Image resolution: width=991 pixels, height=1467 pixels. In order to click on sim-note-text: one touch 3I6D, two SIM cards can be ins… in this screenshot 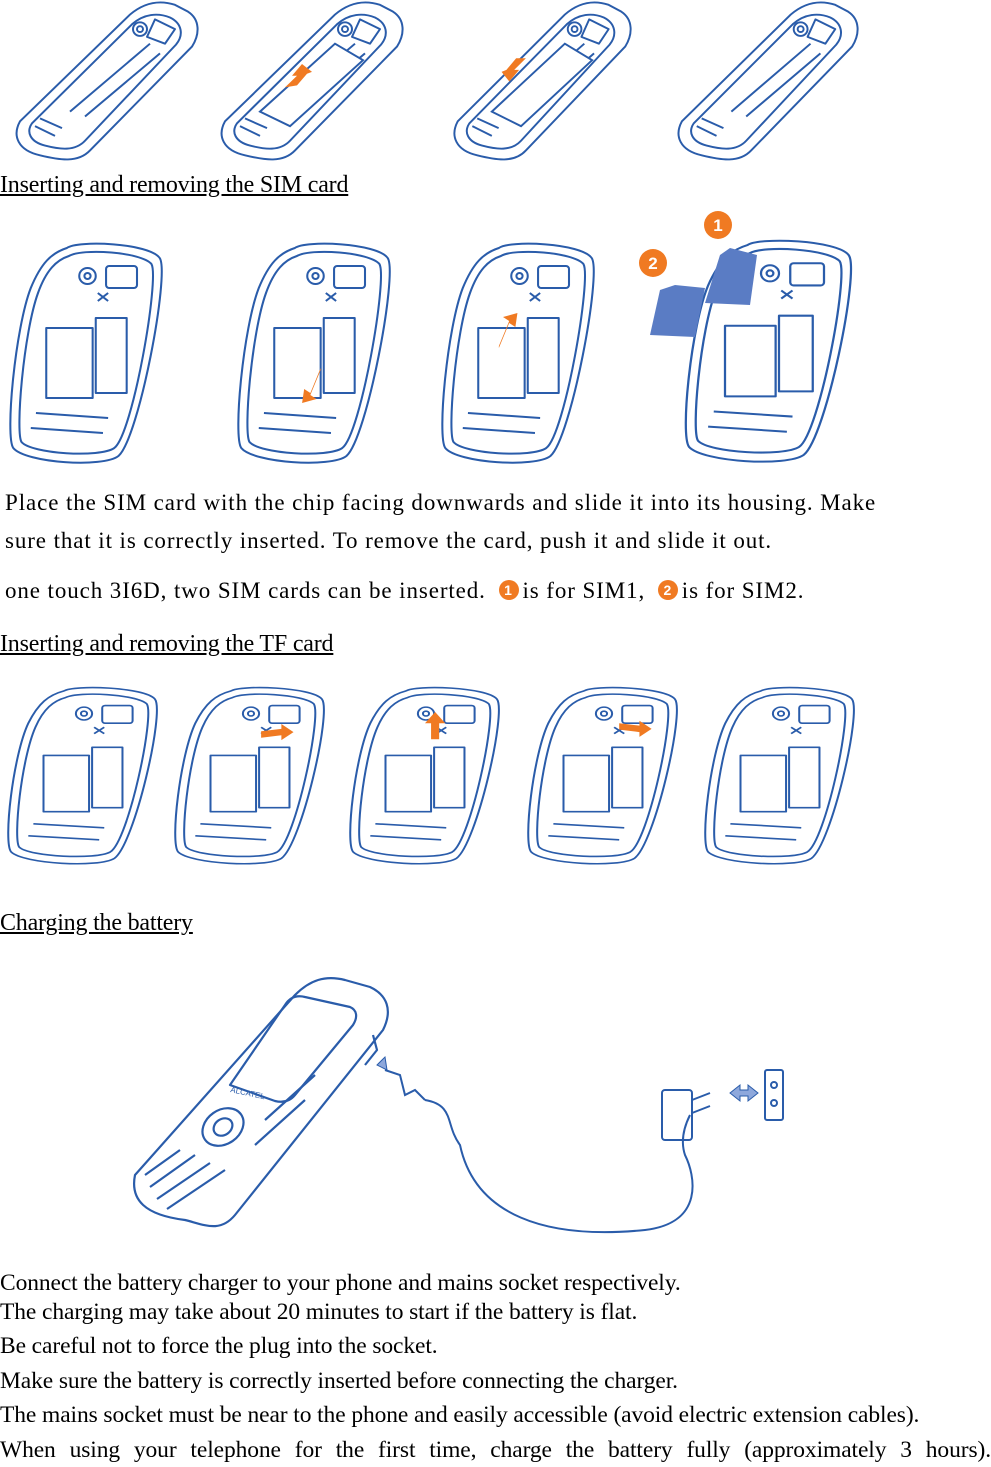, I will do `click(245, 590)`.